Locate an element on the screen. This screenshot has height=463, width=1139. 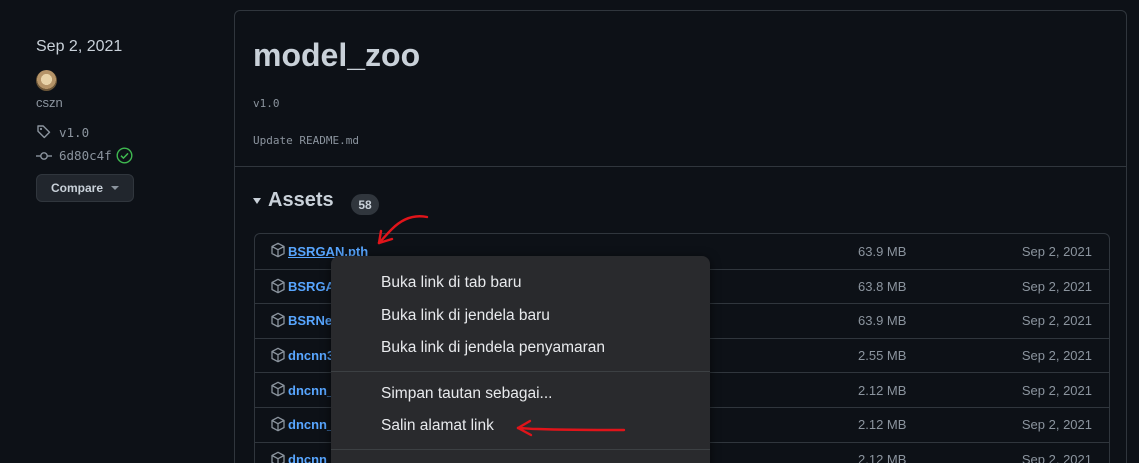
tag-icon is located at coordinates (44, 132).